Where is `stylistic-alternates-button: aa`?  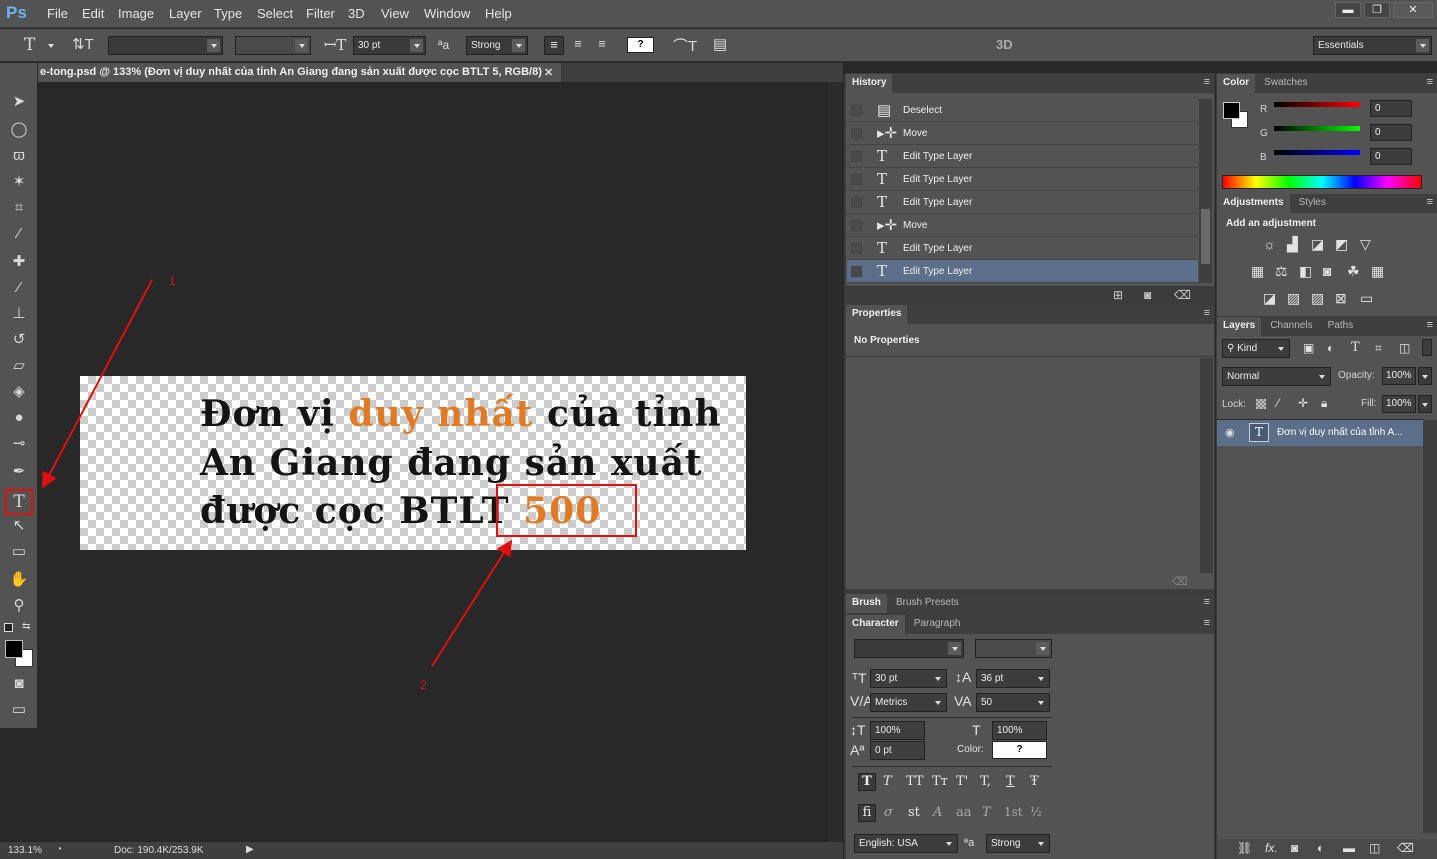
stylistic-alternates-button: aa is located at coordinates (964, 812).